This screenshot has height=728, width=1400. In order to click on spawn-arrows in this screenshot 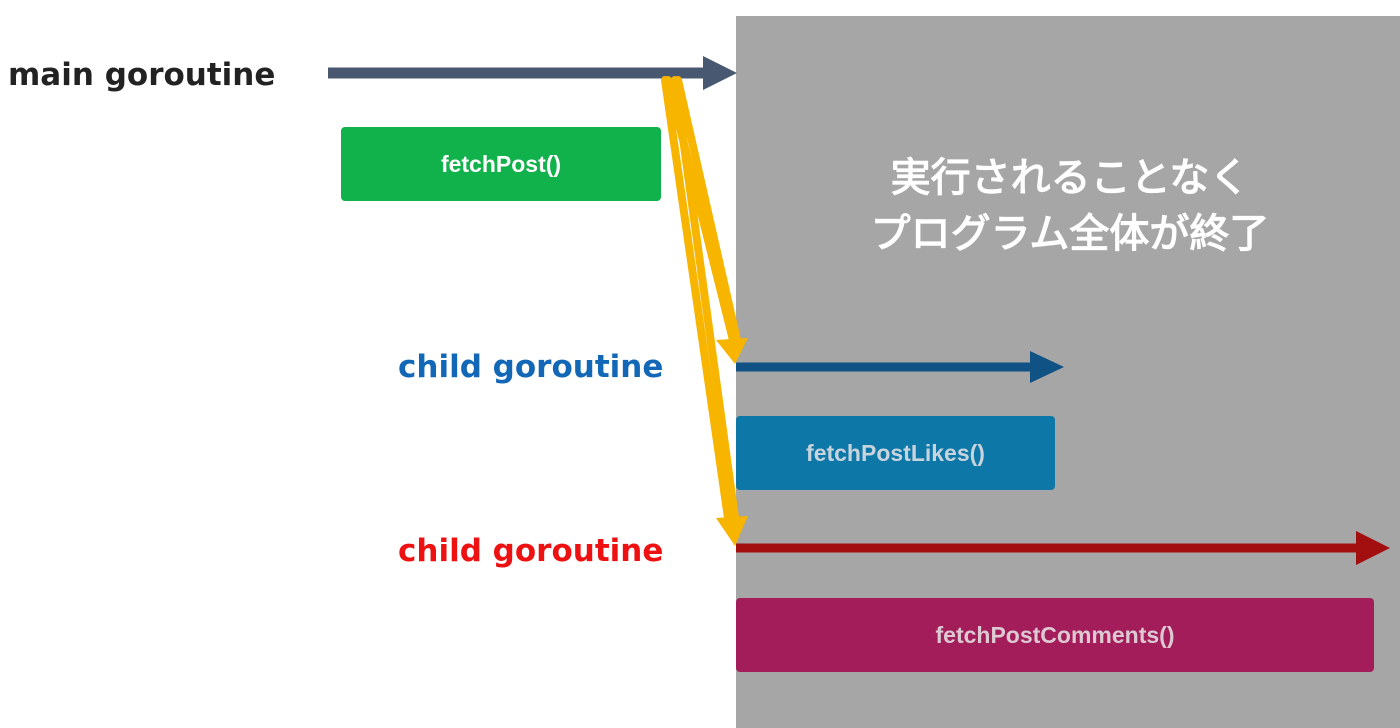, I will do `click(701, 302)`.